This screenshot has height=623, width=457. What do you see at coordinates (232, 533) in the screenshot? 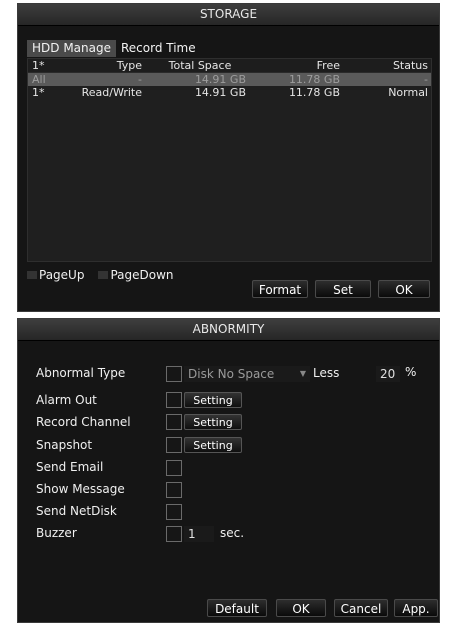
I see `buzzer-unit-label: sec.` at bounding box center [232, 533].